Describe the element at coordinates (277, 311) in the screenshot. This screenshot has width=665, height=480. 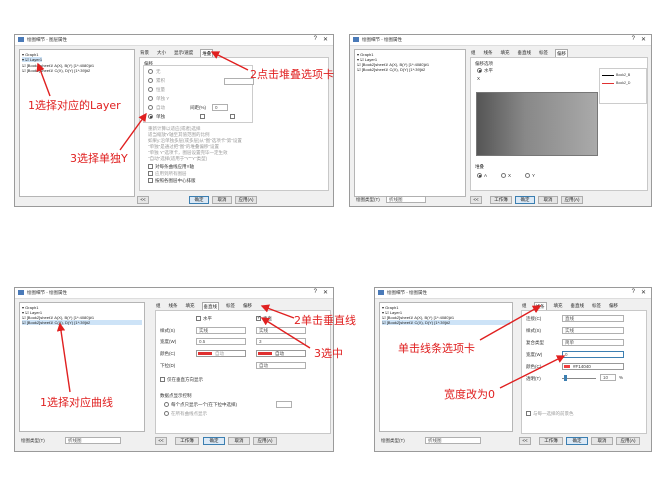
I see `arrow-b1-dropline` at that location.